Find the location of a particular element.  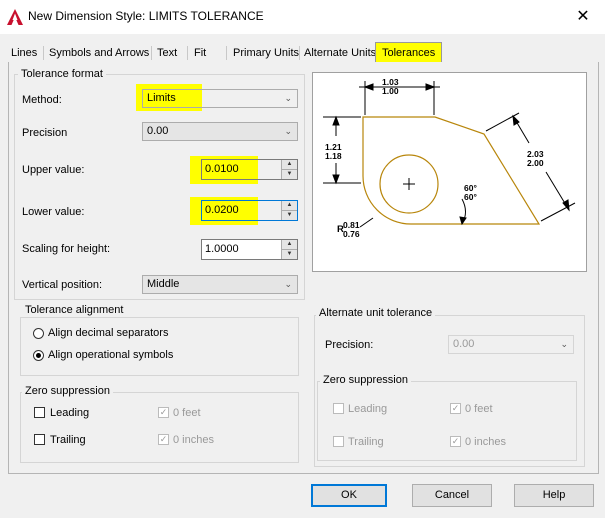

trailing-checkbox is located at coordinates (39, 439).